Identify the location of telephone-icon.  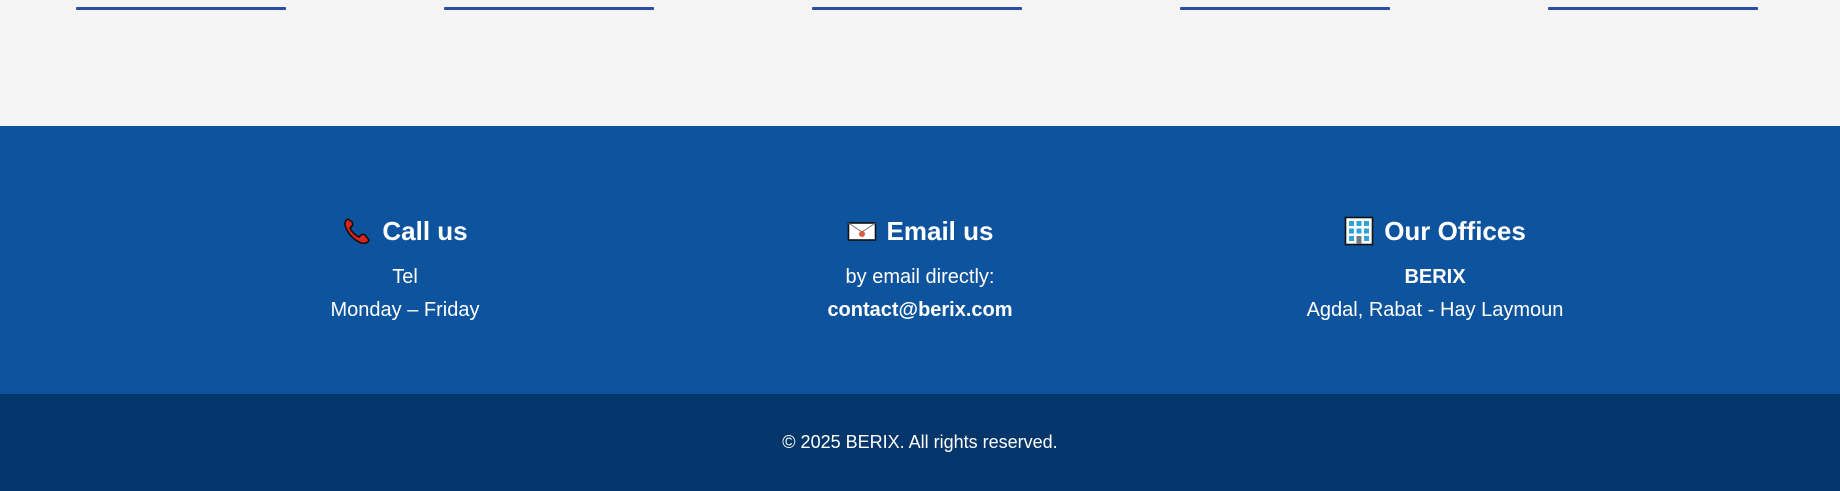
(357, 231).